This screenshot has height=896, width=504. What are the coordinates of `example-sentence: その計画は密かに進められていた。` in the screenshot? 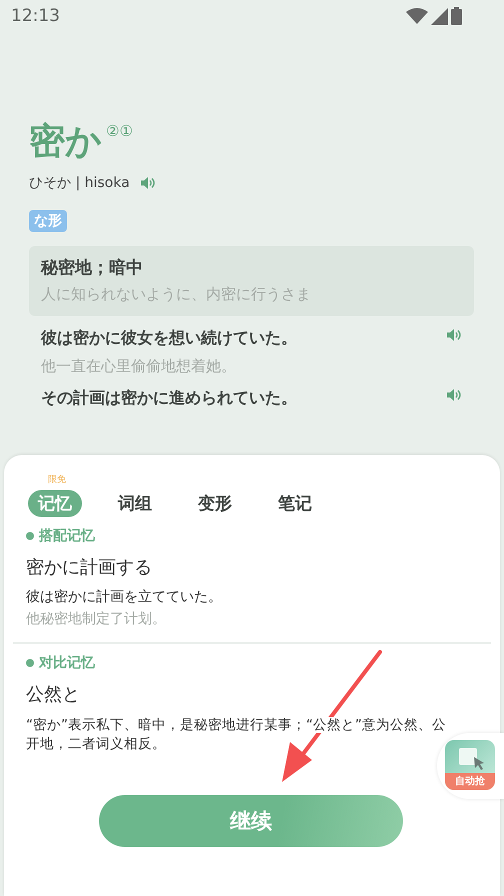 It's located at (169, 398).